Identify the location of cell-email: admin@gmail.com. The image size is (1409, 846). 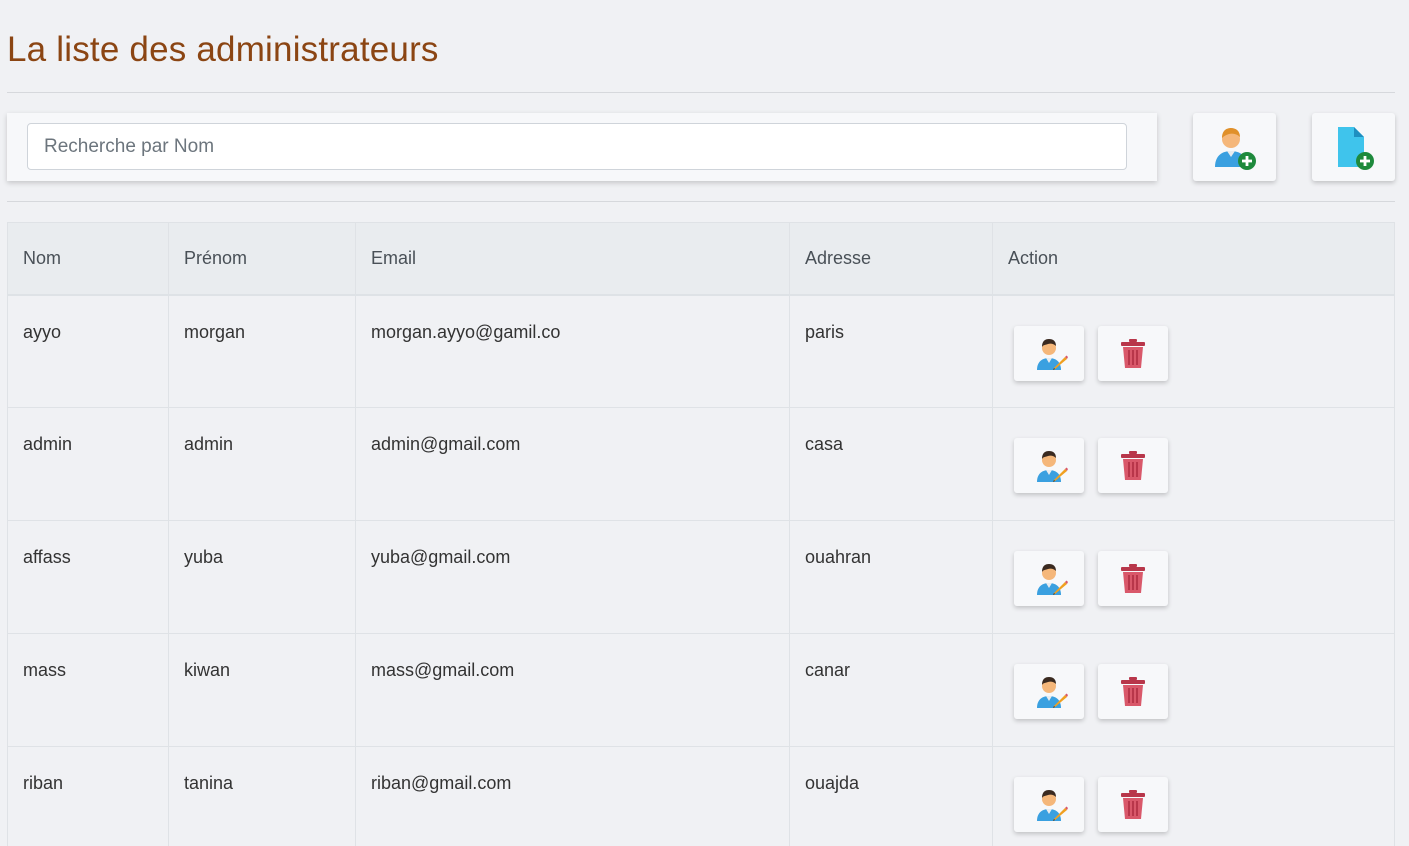
(572, 464).